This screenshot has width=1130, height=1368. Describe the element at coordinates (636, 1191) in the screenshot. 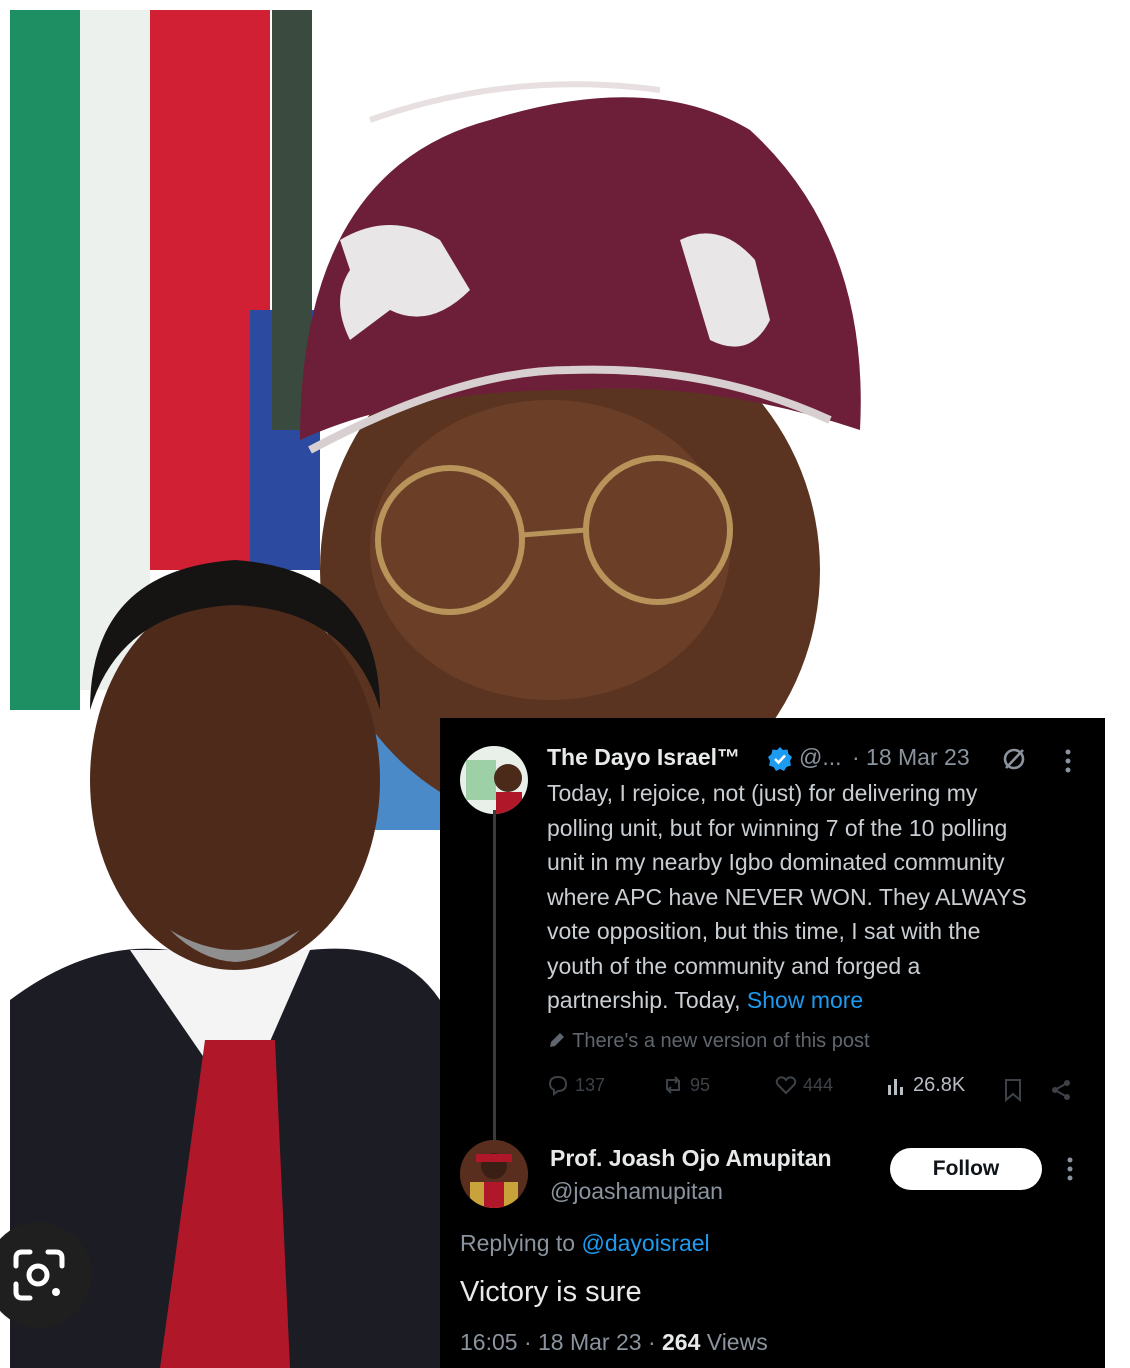

I see `reply-author-handle: @joashamupitan` at that location.